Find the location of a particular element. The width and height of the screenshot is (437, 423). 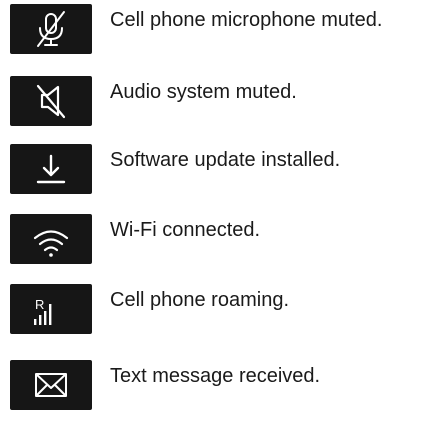

roaming-glyph: R is located at coordinates (39, 304).